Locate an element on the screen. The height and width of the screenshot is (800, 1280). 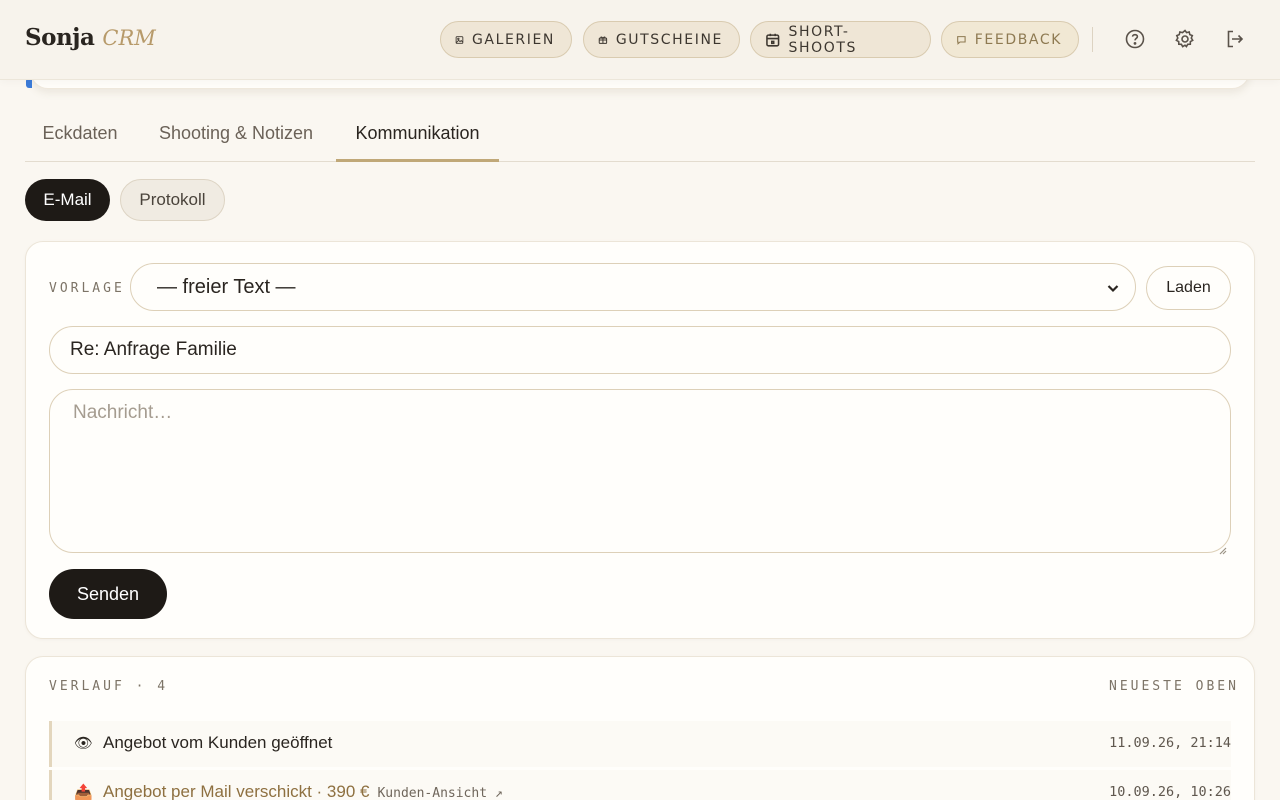
subject-input-value: Re: Anfrage Familie is located at coordinates (153, 349).